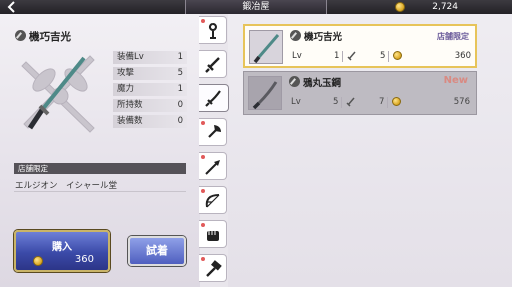  I want to click on buy-button: 購入 360, so click(62, 251).